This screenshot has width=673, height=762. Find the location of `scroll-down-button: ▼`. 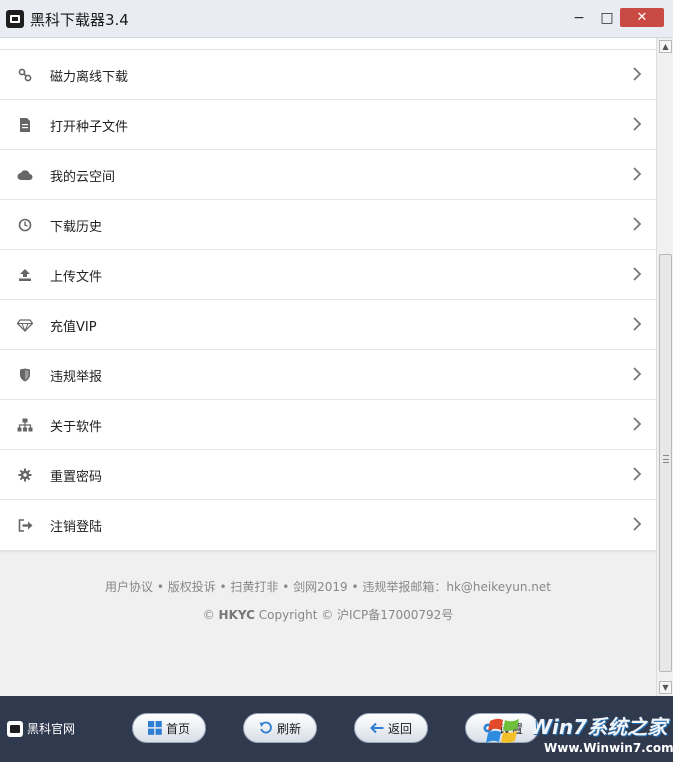

scroll-down-button: ▼ is located at coordinates (665, 687).